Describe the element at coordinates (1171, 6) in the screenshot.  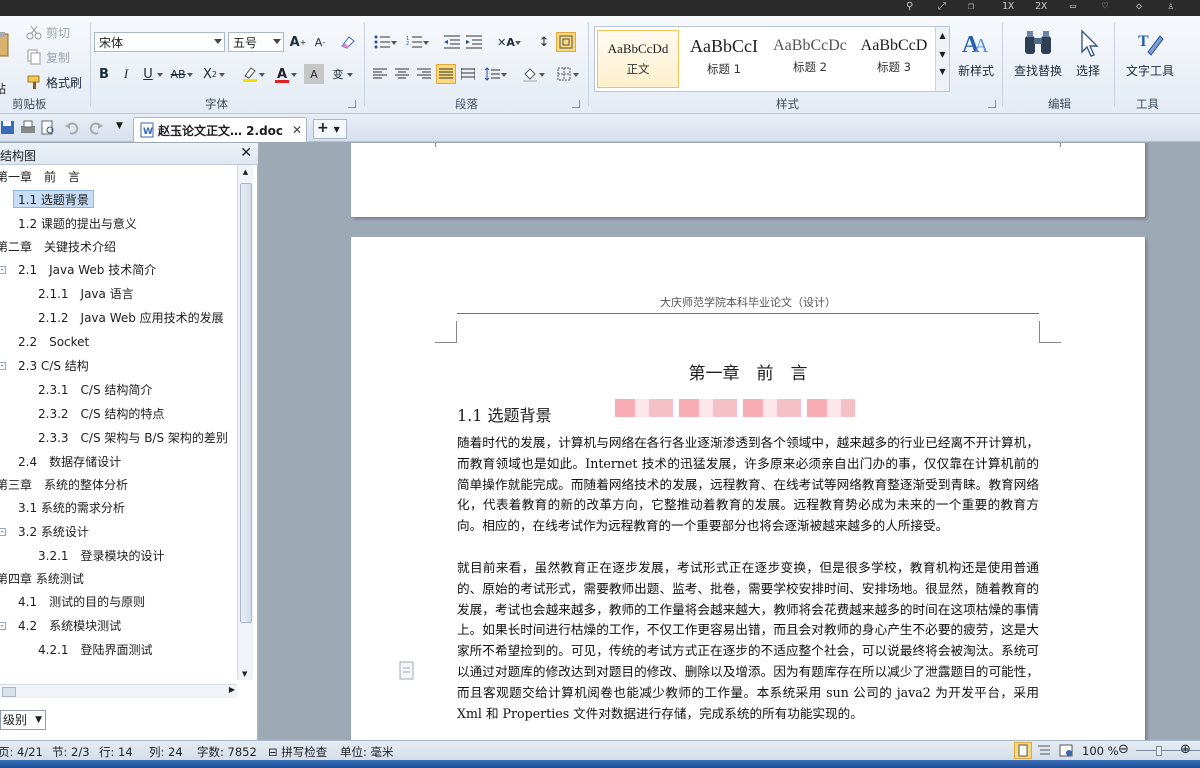
I see `person-icon: ♙` at that location.